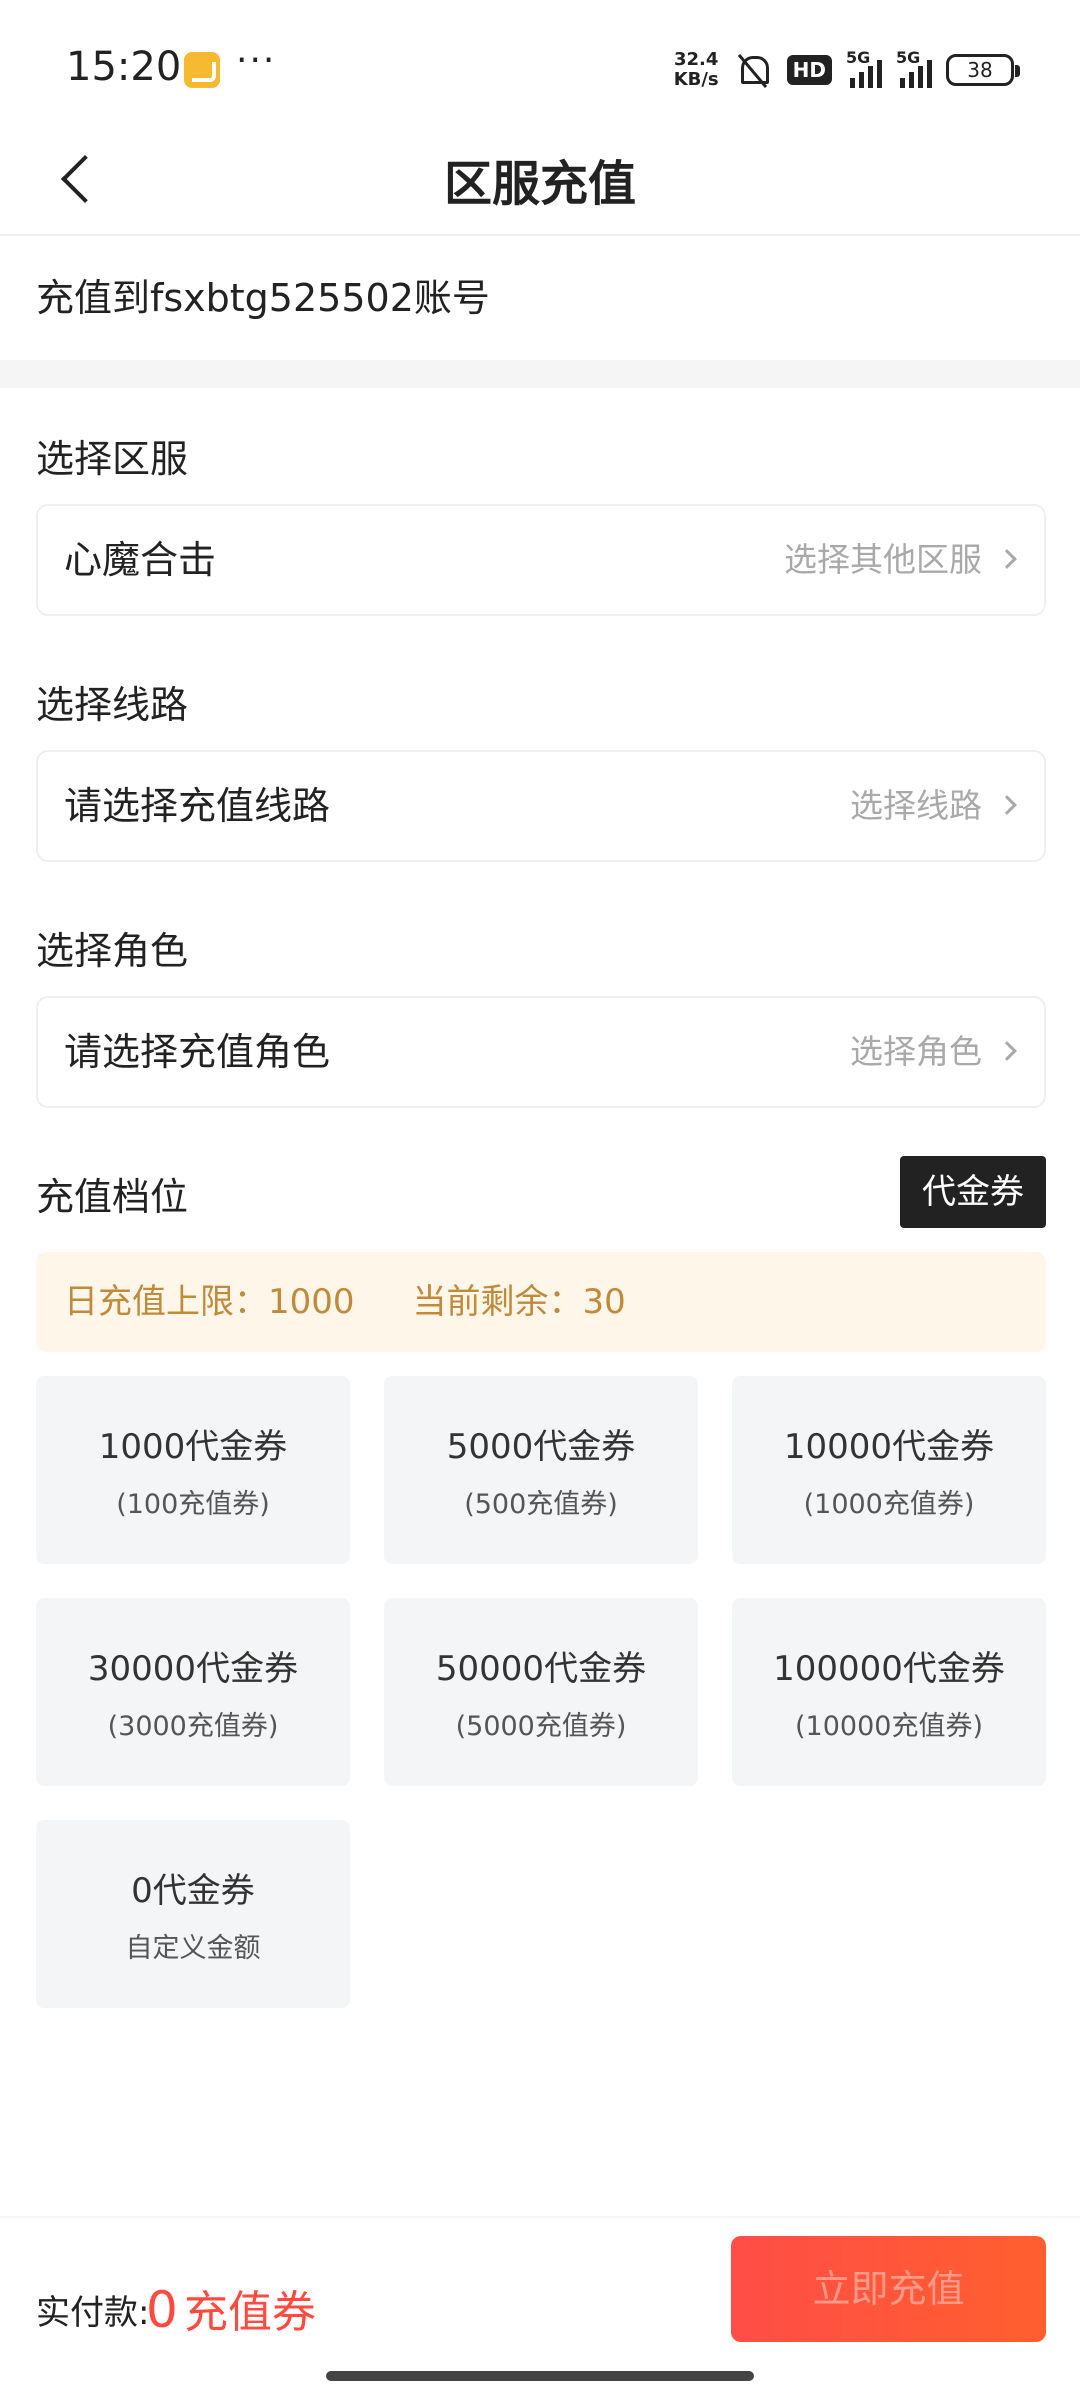  What do you see at coordinates (263, 298) in the screenshot?
I see `account-info: 充值到fsxbtg525502账号` at bounding box center [263, 298].